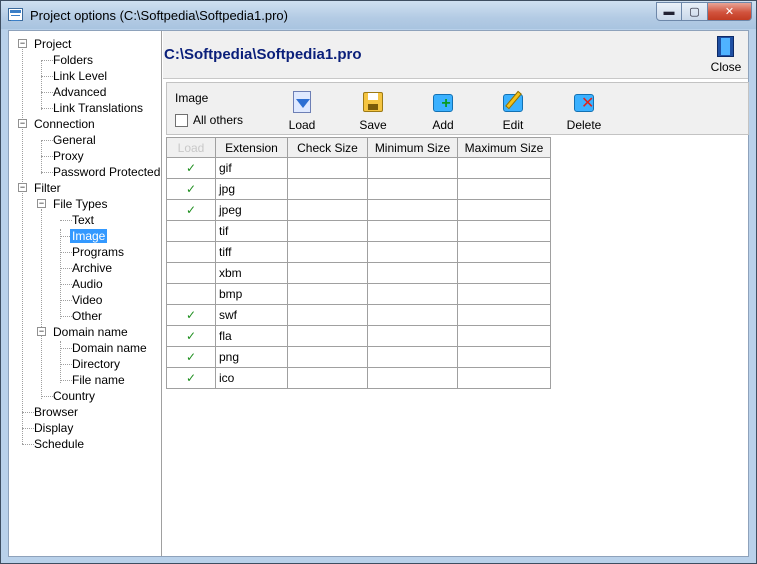 The width and height of the screenshot is (757, 564). I want to click on add-button: + Add, so click(443, 112).